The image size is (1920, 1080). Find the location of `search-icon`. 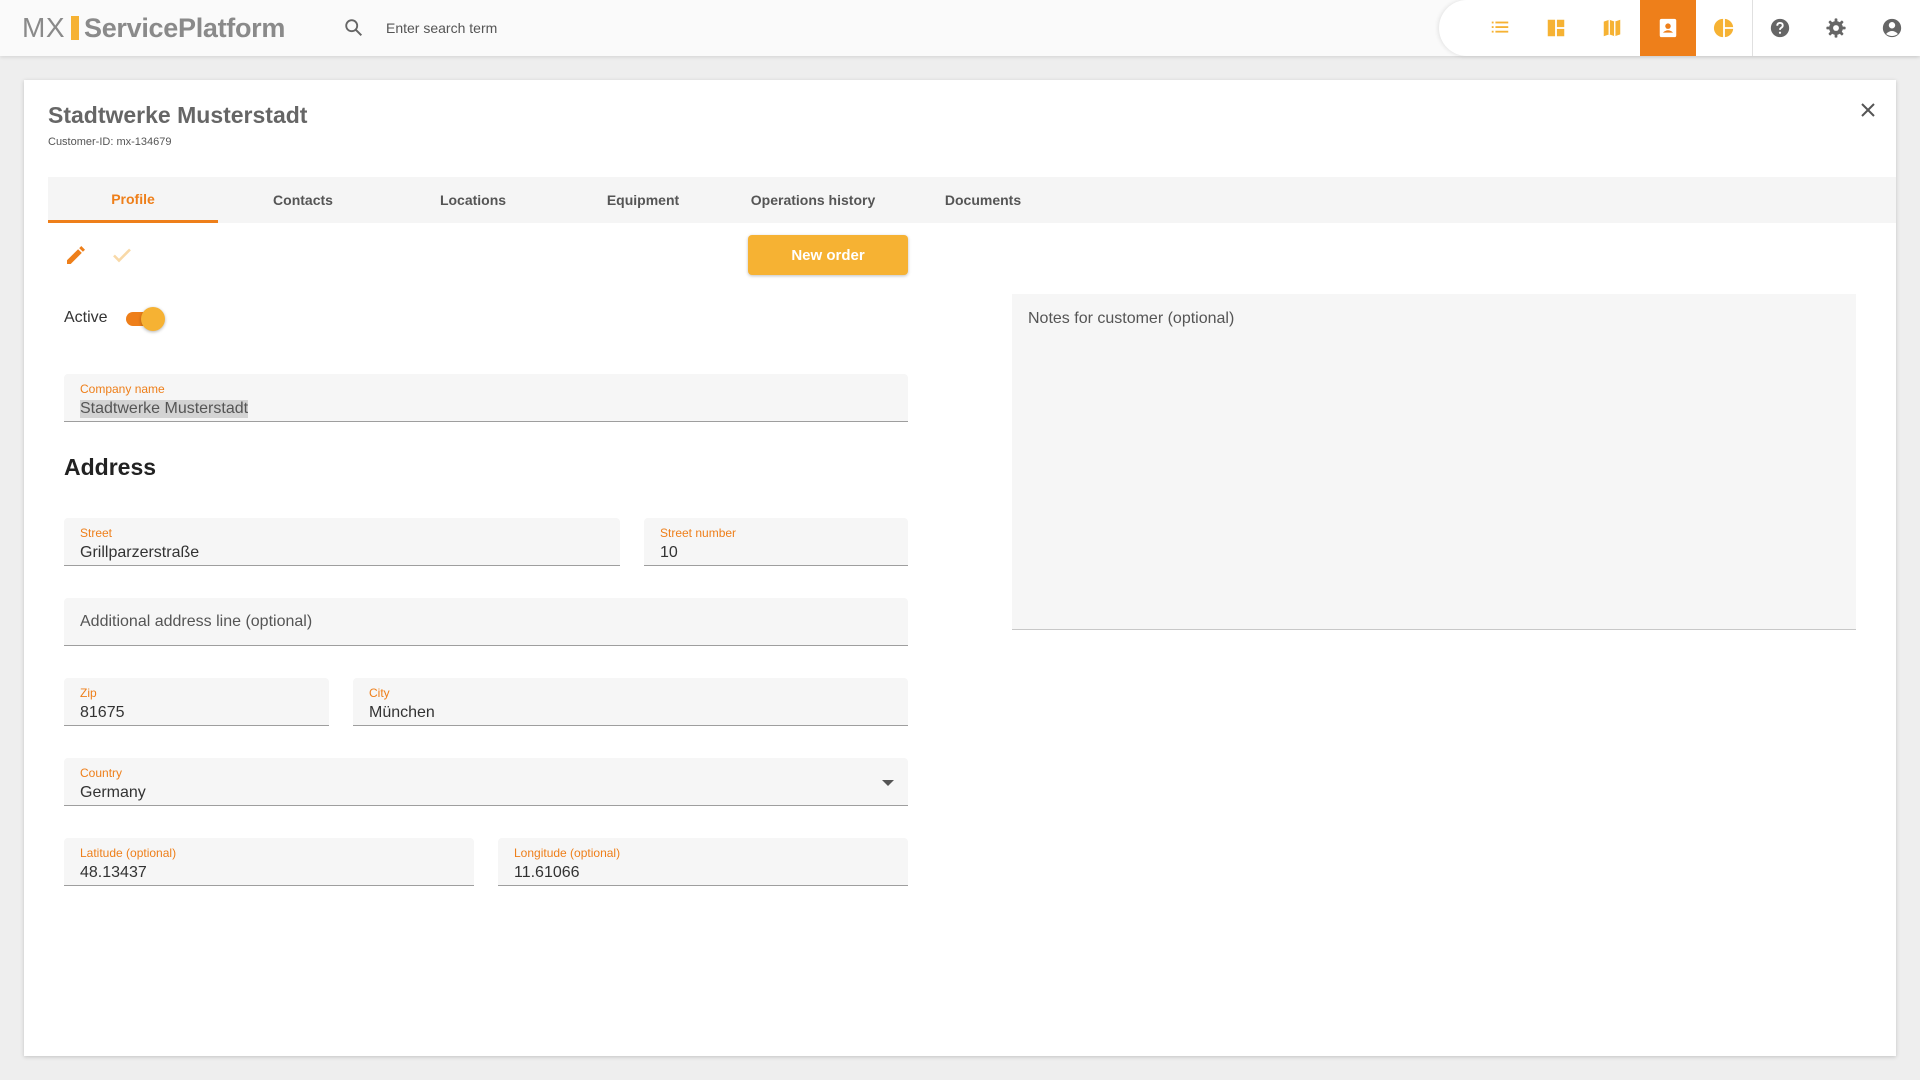

search-icon is located at coordinates (354, 28).